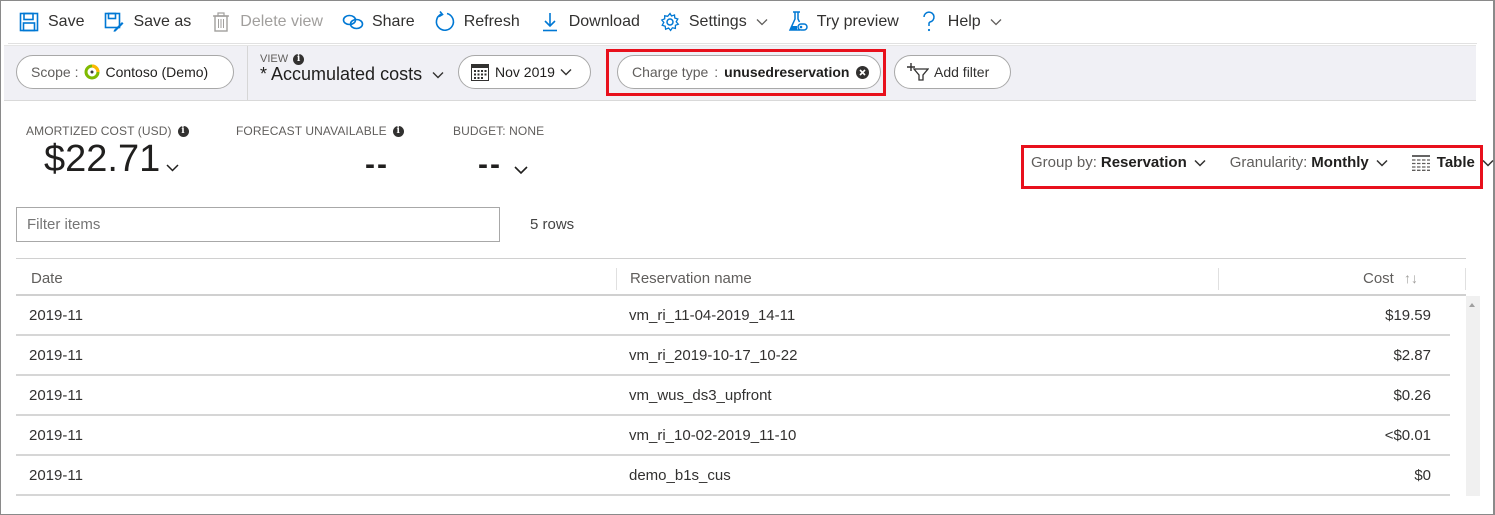  Describe the element at coordinates (341, 74) in the screenshot. I see `view-value: * Accumulated costs` at that location.